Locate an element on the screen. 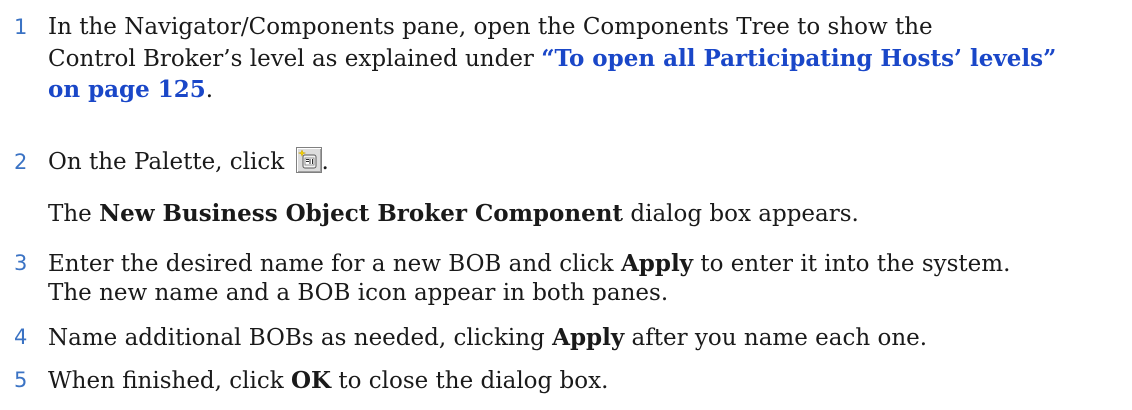 This screenshot has width=1132, height=410. ok-button-label: OK is located at coordinates (311, 380).